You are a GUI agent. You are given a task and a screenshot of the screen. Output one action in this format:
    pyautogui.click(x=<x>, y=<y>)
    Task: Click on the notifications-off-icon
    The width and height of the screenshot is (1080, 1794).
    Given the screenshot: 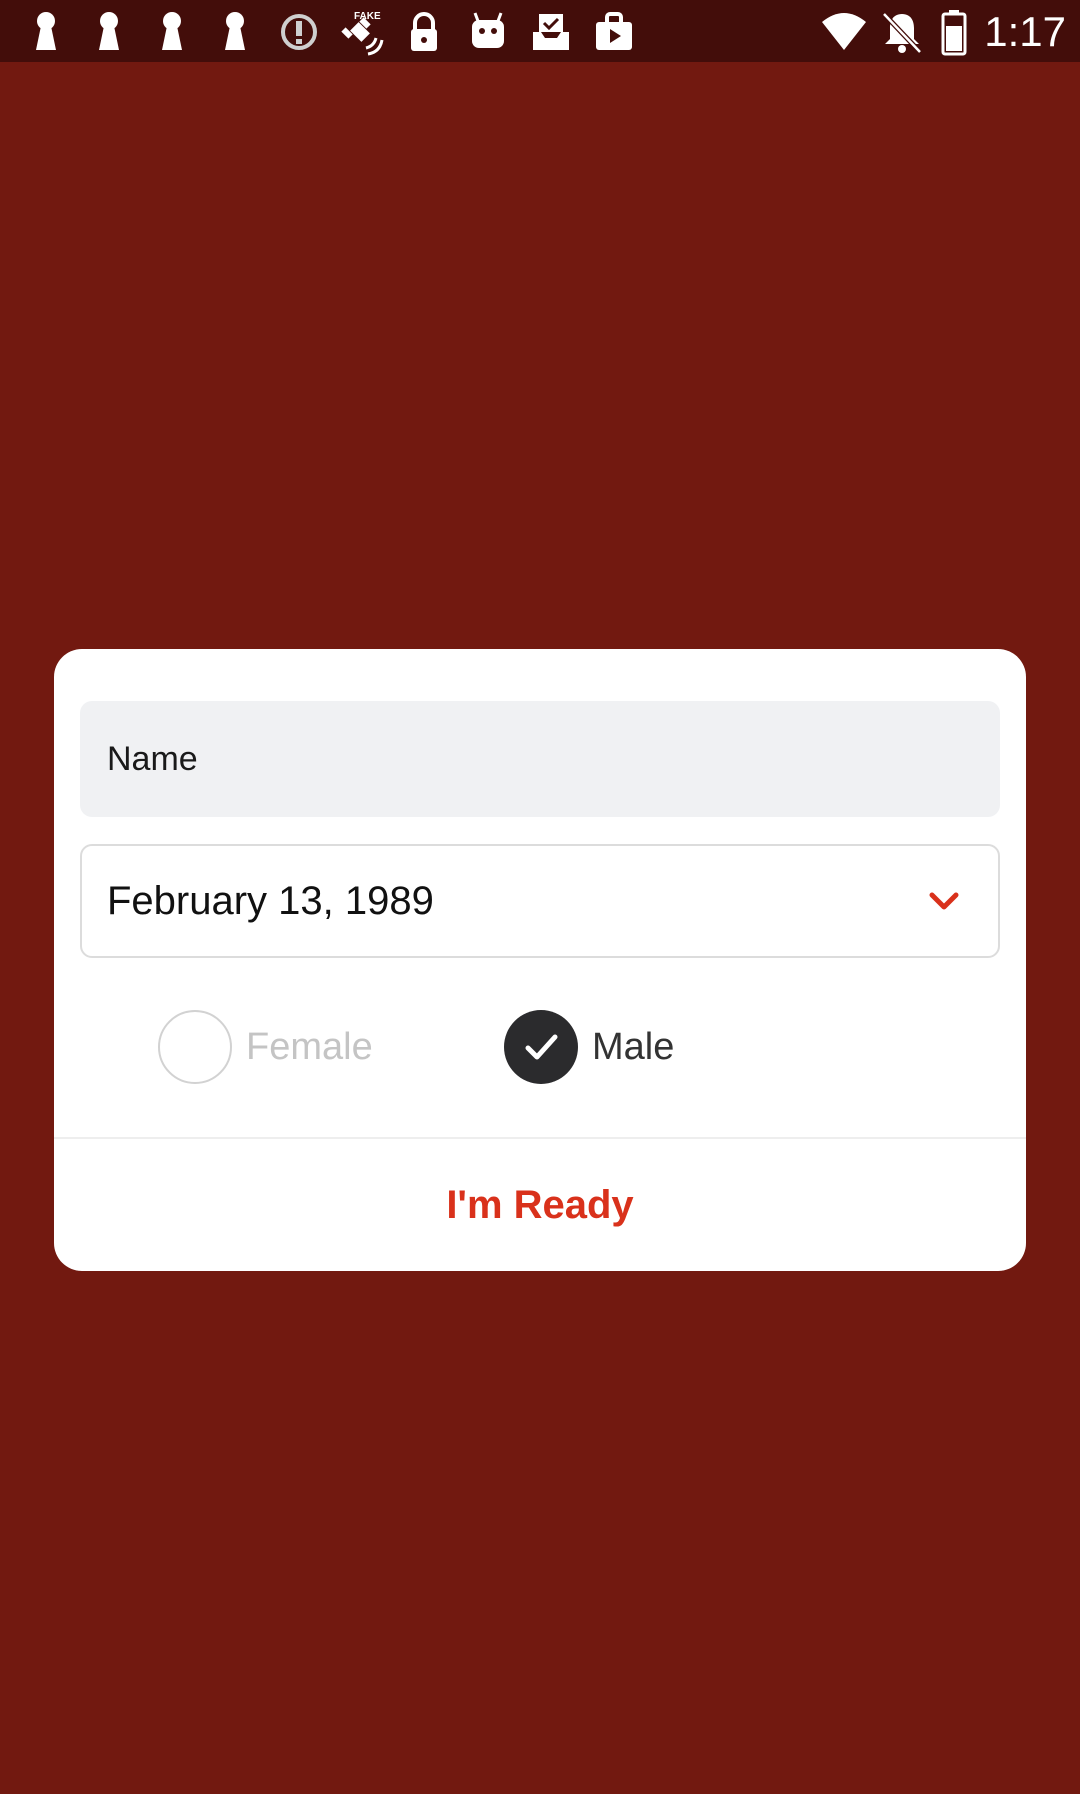 What is the action you would take?
    pyautogui.click(x=902, y=33)
    